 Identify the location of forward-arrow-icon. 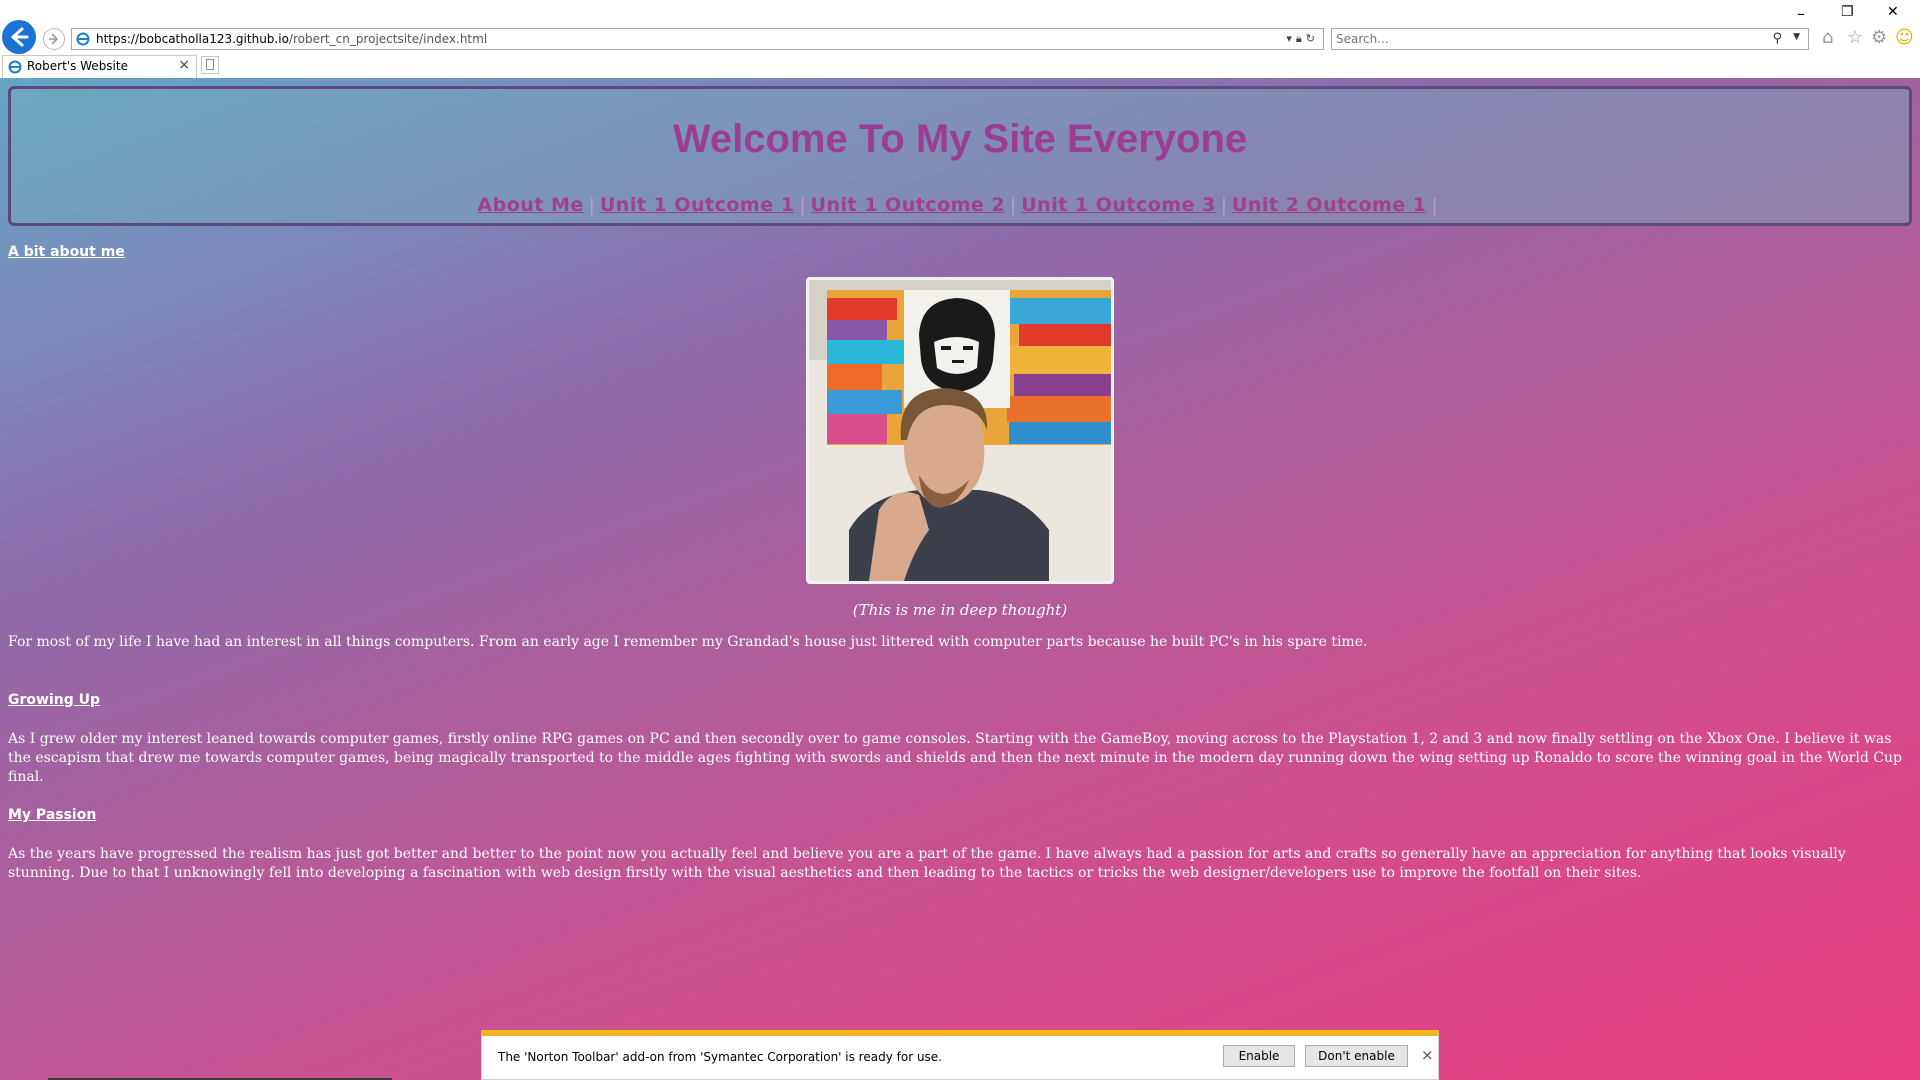
(54, 39).